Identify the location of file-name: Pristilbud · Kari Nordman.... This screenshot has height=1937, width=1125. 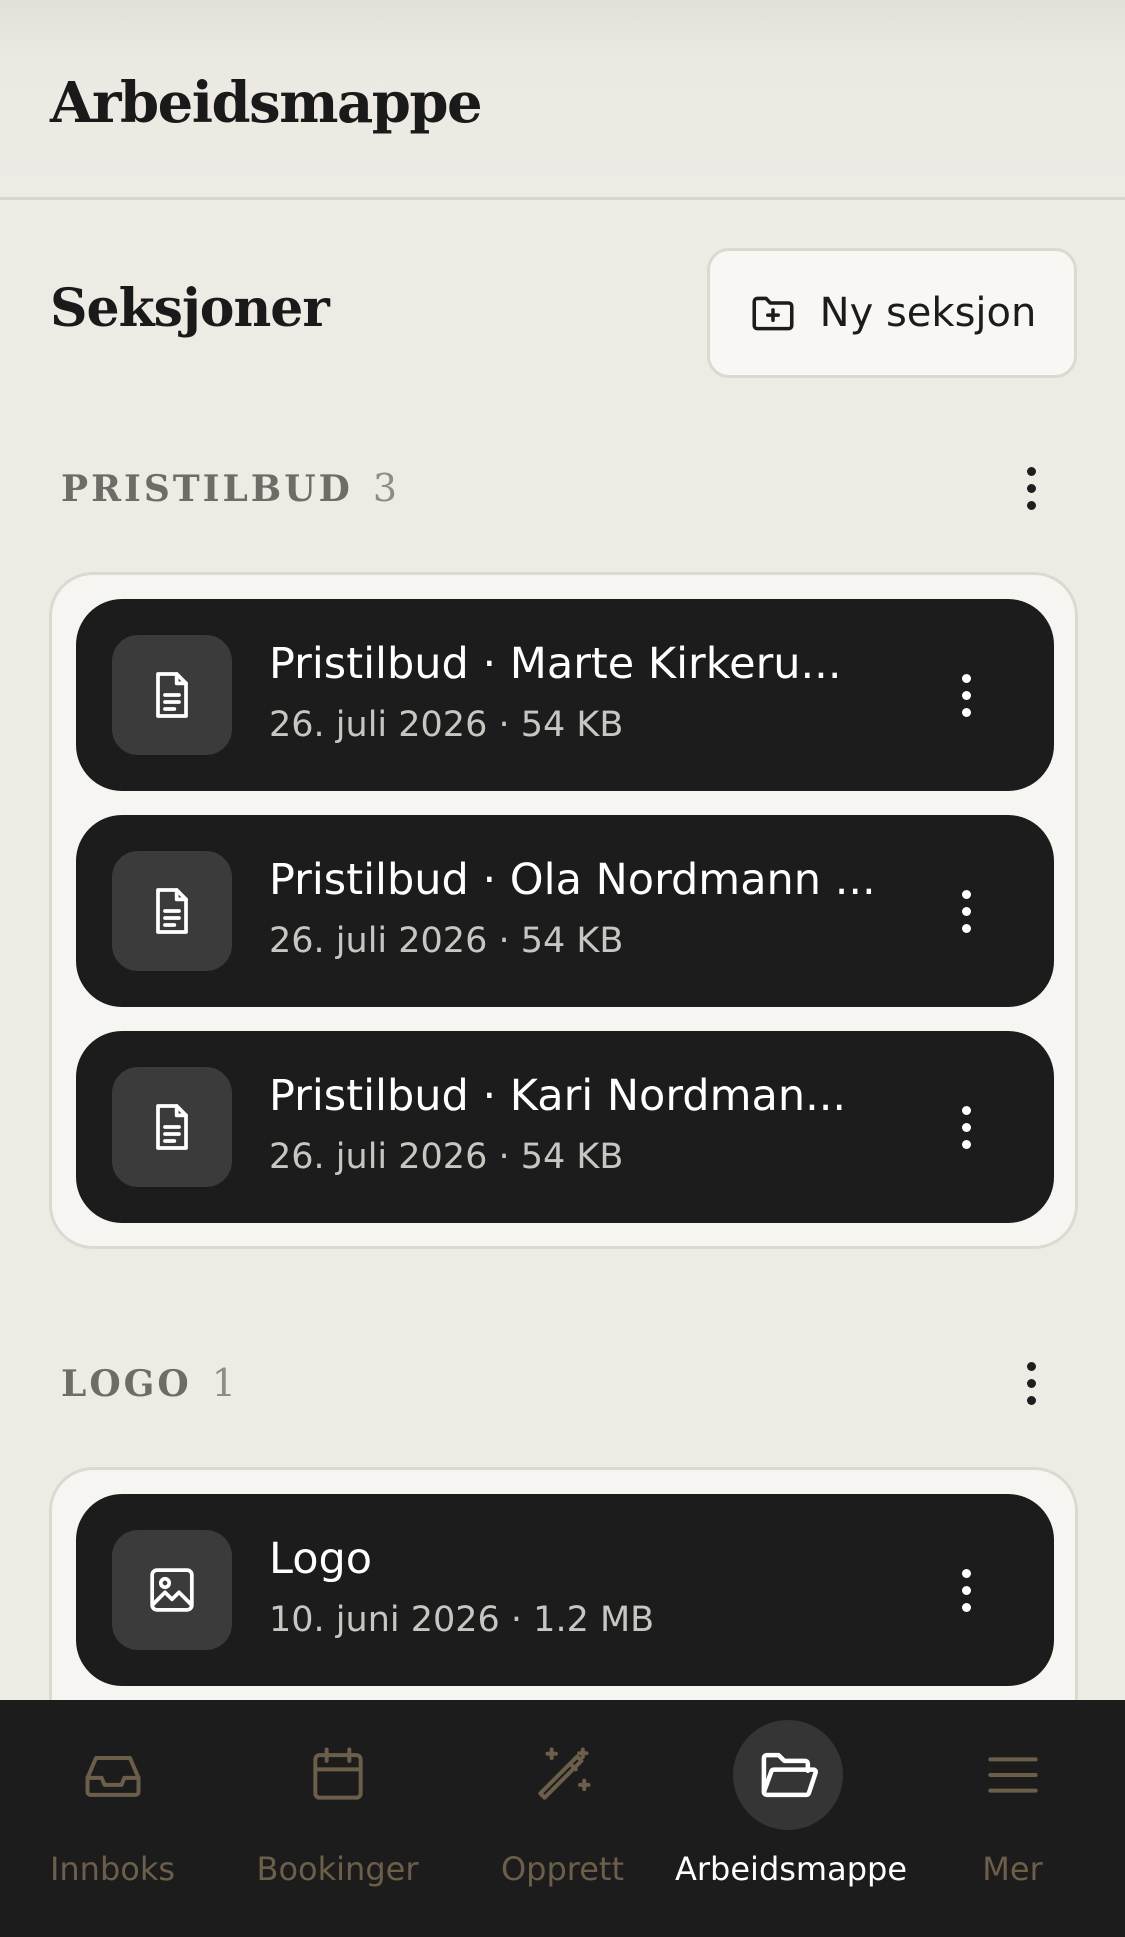
(558, 1096).